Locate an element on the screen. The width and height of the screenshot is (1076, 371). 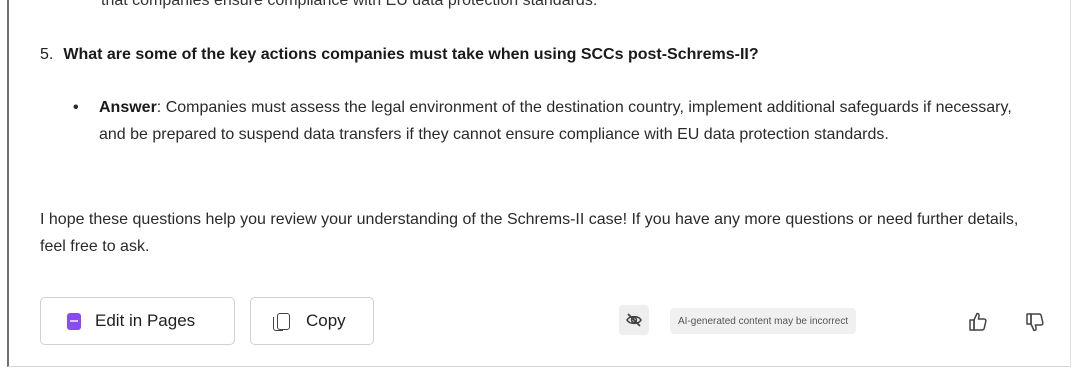
edit-in-pages-label: Edit in Pages is located at coordinates (145, 320).